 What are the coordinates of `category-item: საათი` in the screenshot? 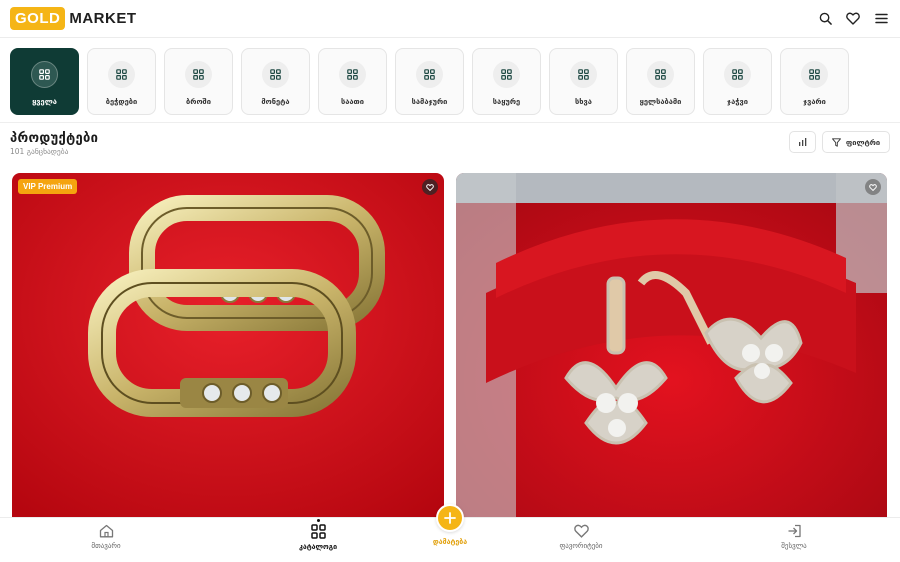 It's located at (352, 81).